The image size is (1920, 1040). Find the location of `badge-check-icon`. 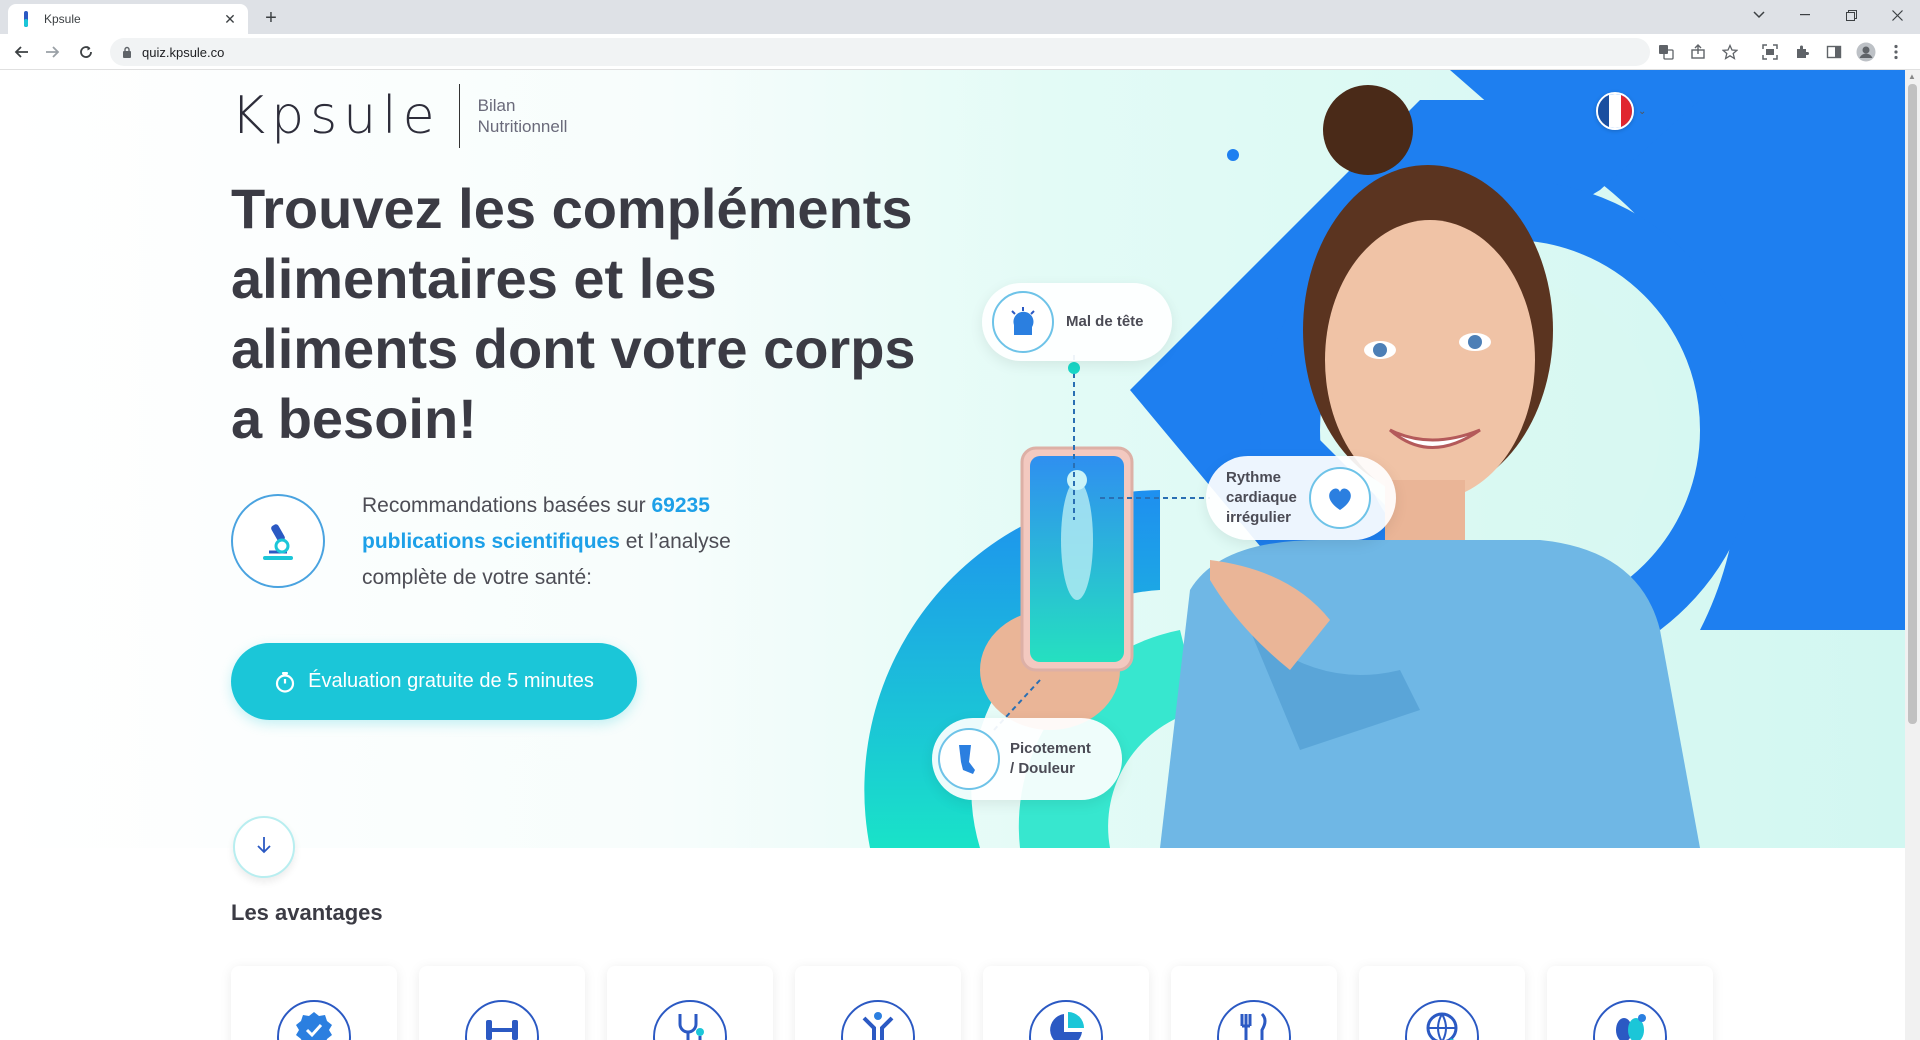

badge-check-icon is located at coordinates (314, 1020).